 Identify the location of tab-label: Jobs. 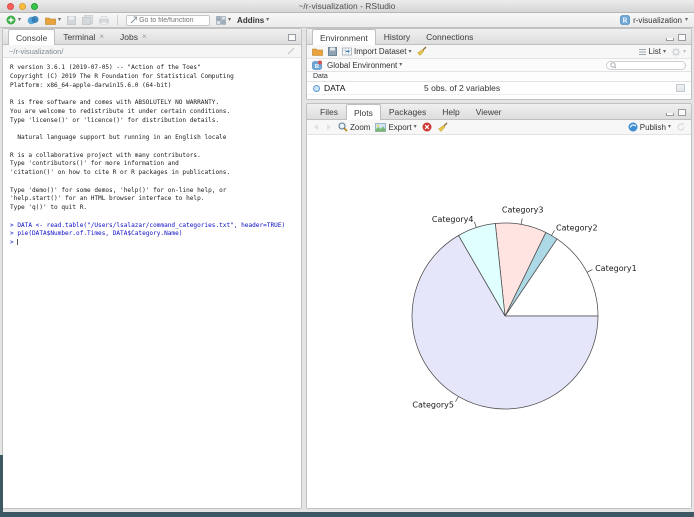
(128, 37).